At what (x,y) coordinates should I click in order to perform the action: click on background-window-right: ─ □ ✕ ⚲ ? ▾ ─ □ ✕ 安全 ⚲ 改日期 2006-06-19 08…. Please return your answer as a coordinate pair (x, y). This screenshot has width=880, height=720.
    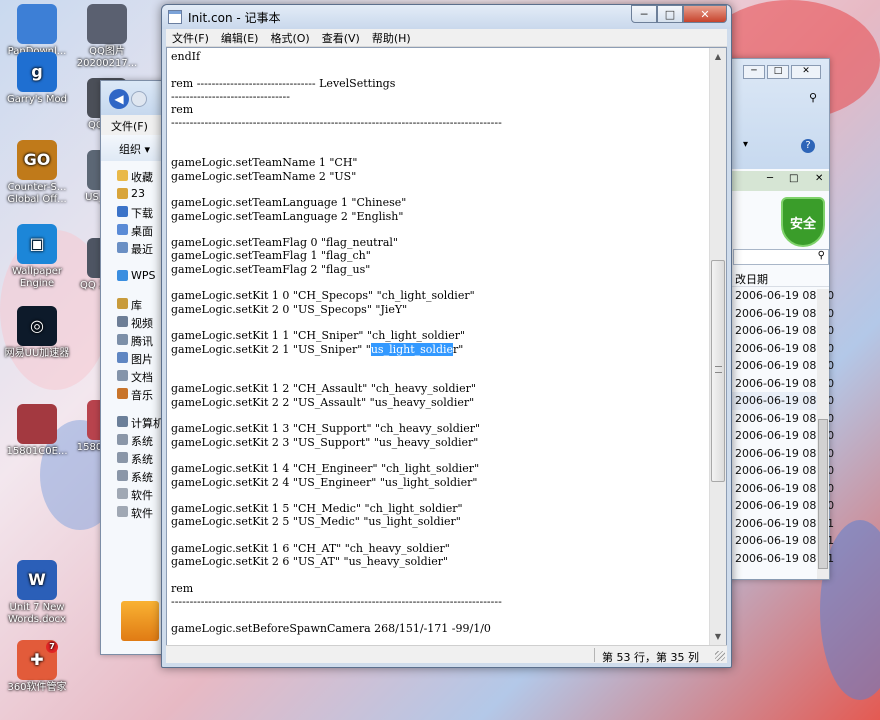
    Looking at the image, I should click on (781, 319).